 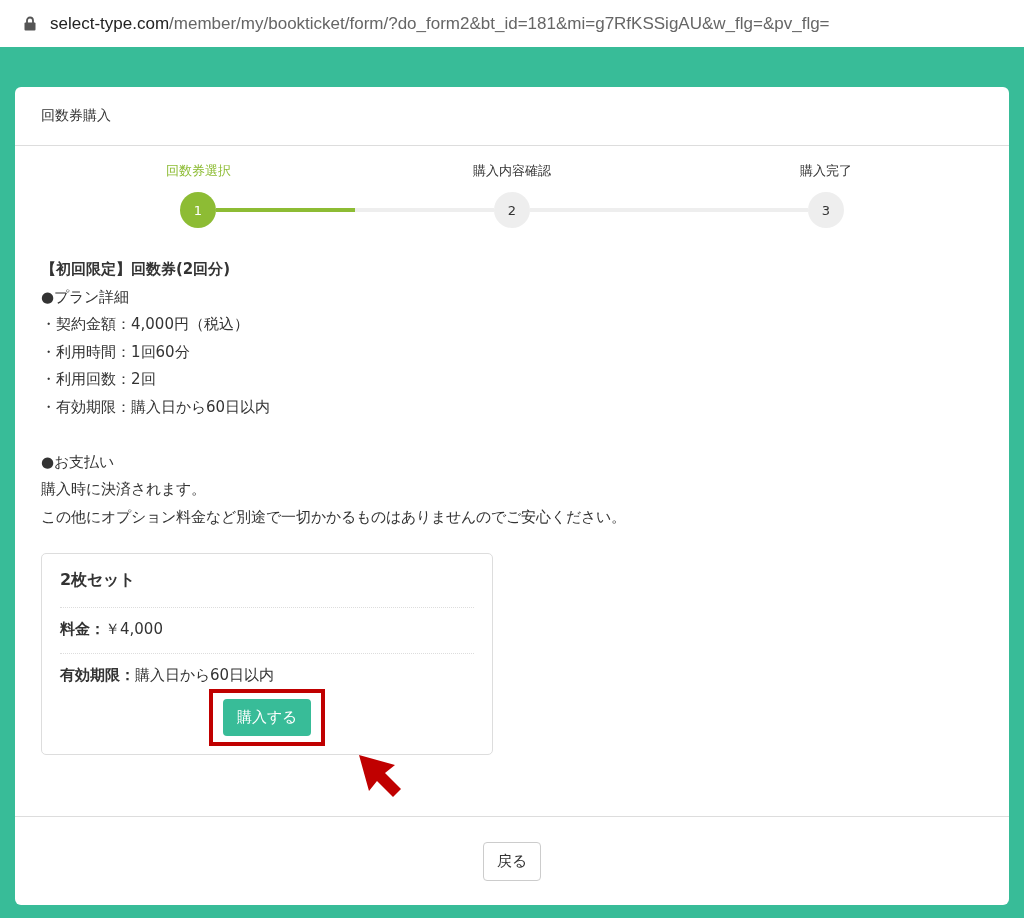 I want to click on pointer-arrow-icon, so click(x=380, y=776).